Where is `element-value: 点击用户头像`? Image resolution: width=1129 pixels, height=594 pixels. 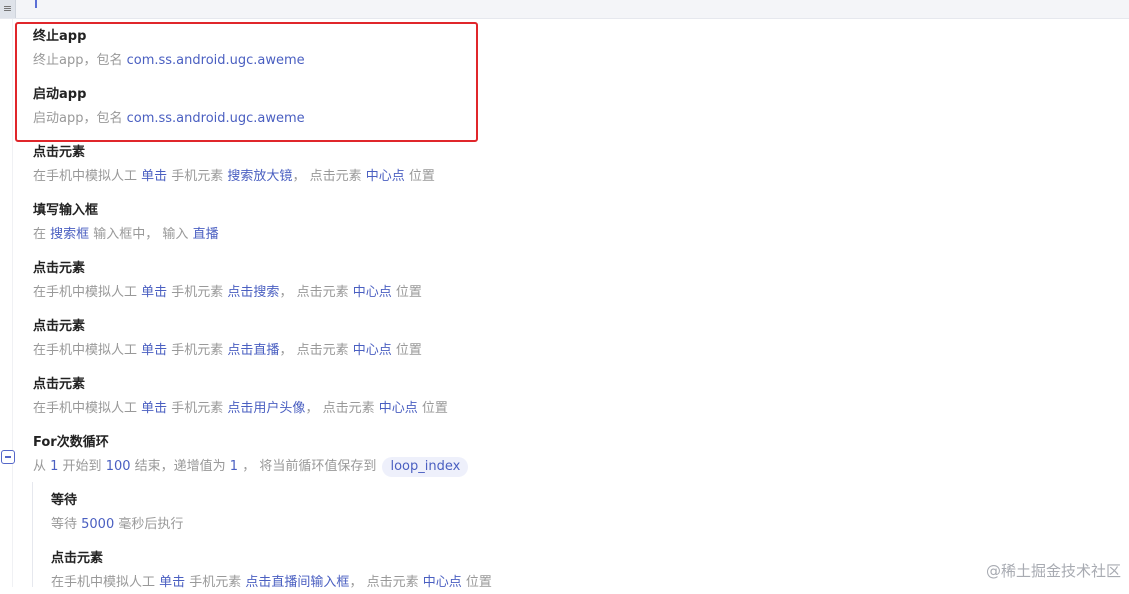
element-value: 点击用户头像 is located at coordinates (266, 408).